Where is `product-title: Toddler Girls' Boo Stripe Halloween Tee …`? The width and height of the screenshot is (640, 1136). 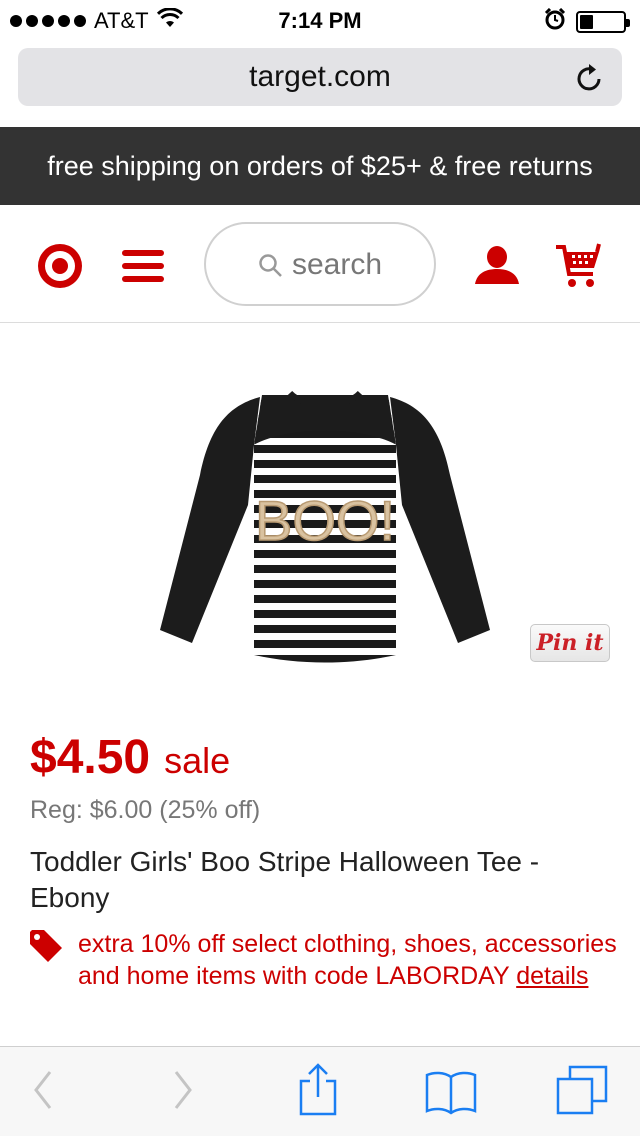 product-title: Toddler Girls' Boo Stripe Halloween Tee … is located at coordinates (285, 879).